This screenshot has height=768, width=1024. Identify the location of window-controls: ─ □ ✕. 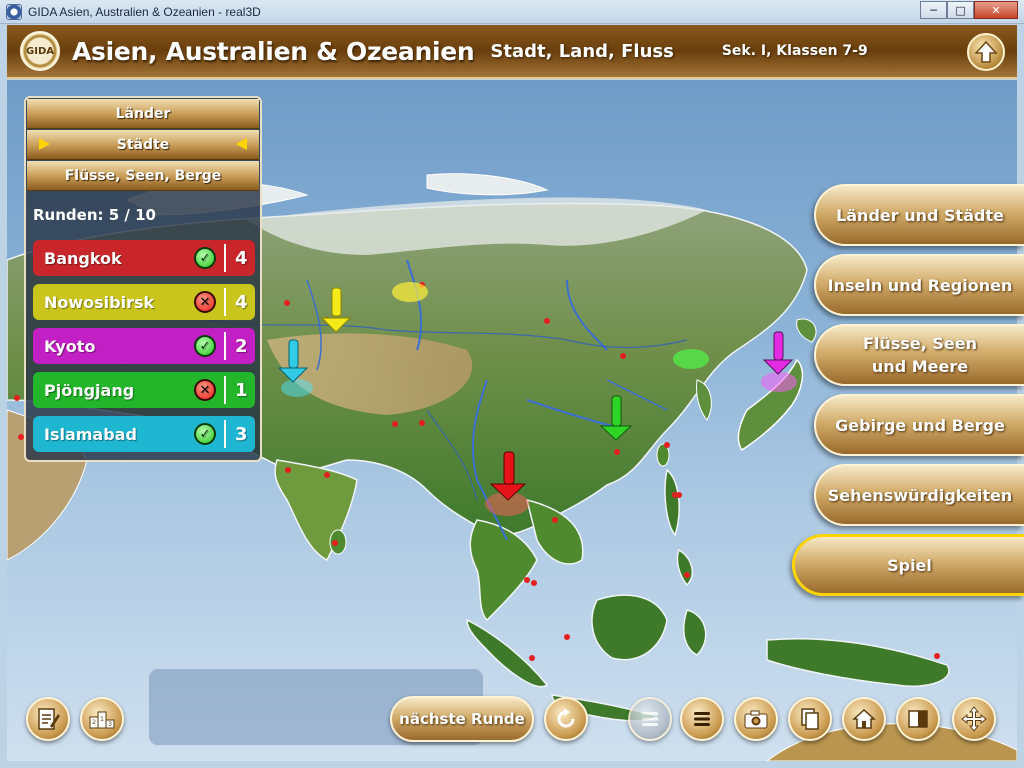
(969, 10).